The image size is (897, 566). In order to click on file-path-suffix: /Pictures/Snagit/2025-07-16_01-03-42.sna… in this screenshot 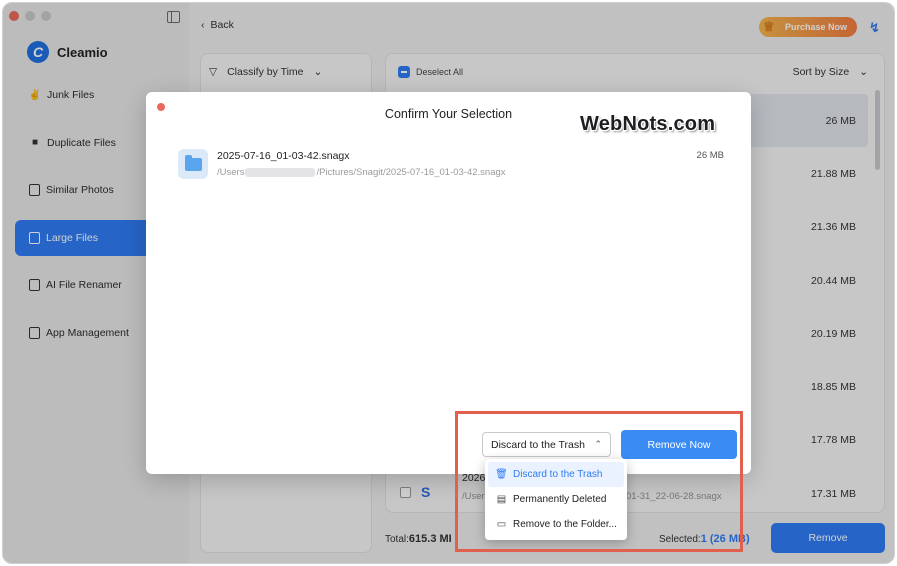, I will do `click(411, 172)`.